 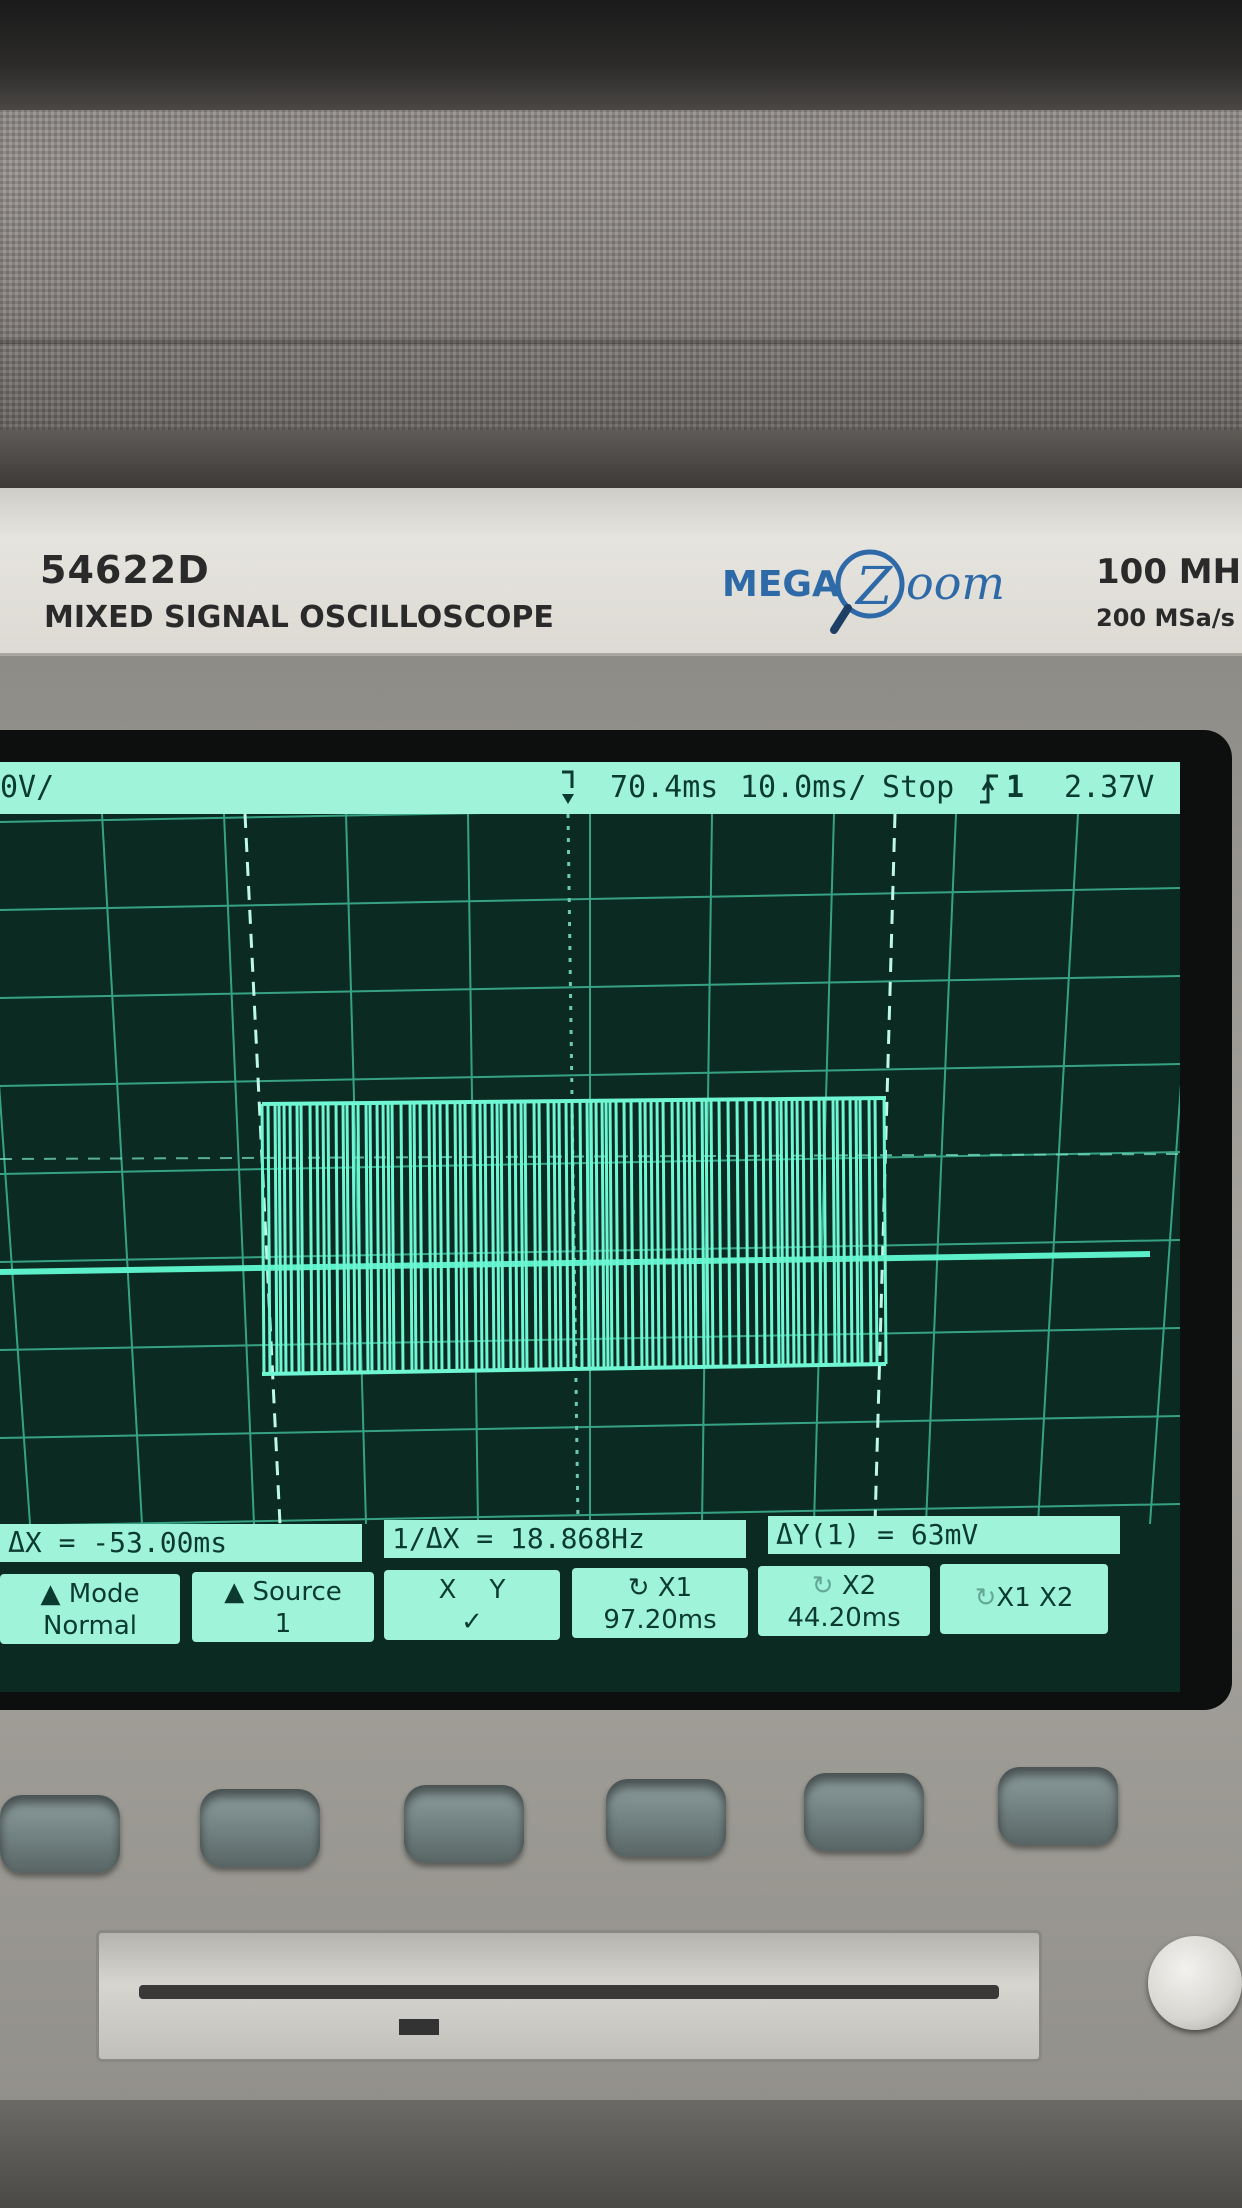 What do you see at coordinates (1165, 618) in the screenshot?
I see `sample-rate-label: 200 MSa/s` at bounding box center [1165, 618].